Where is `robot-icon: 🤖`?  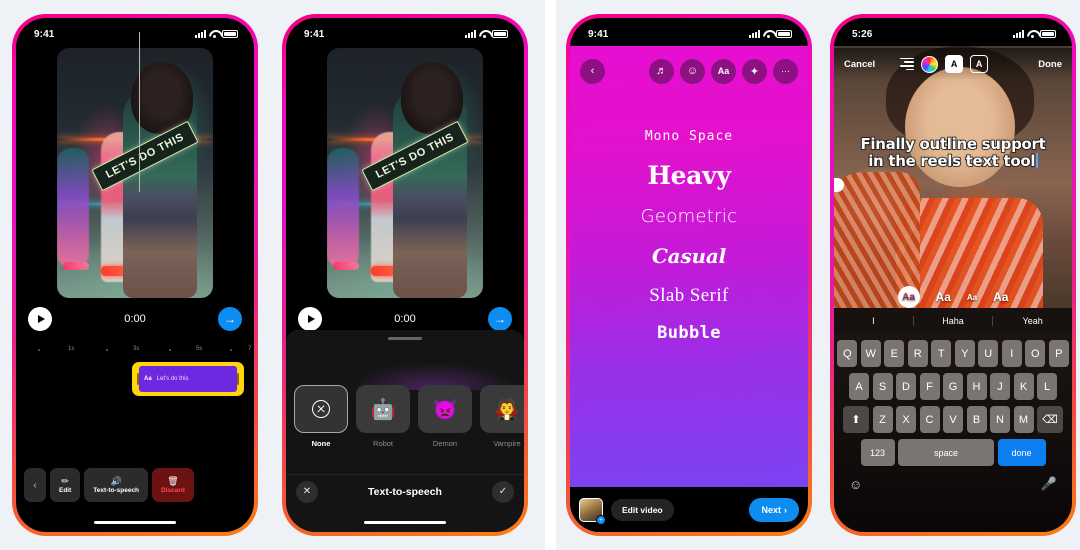
robot-icon: 🤖 is located at coordinates (383, 409).